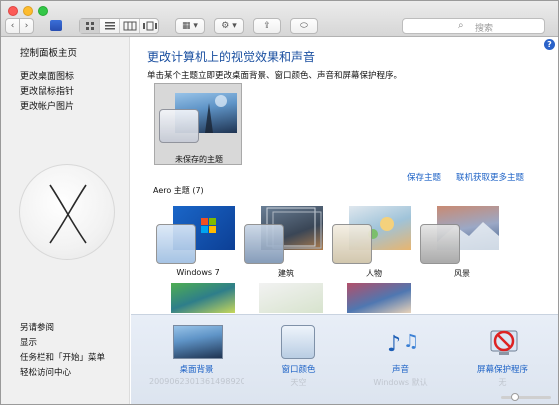 This screenshot has width=559, height=405. What do you see at coordinates (47, 90) in the screenshot?
I see `sidebar-link-mouse-pointer: 更改鼠标指针` at bounding box center [47, 90].